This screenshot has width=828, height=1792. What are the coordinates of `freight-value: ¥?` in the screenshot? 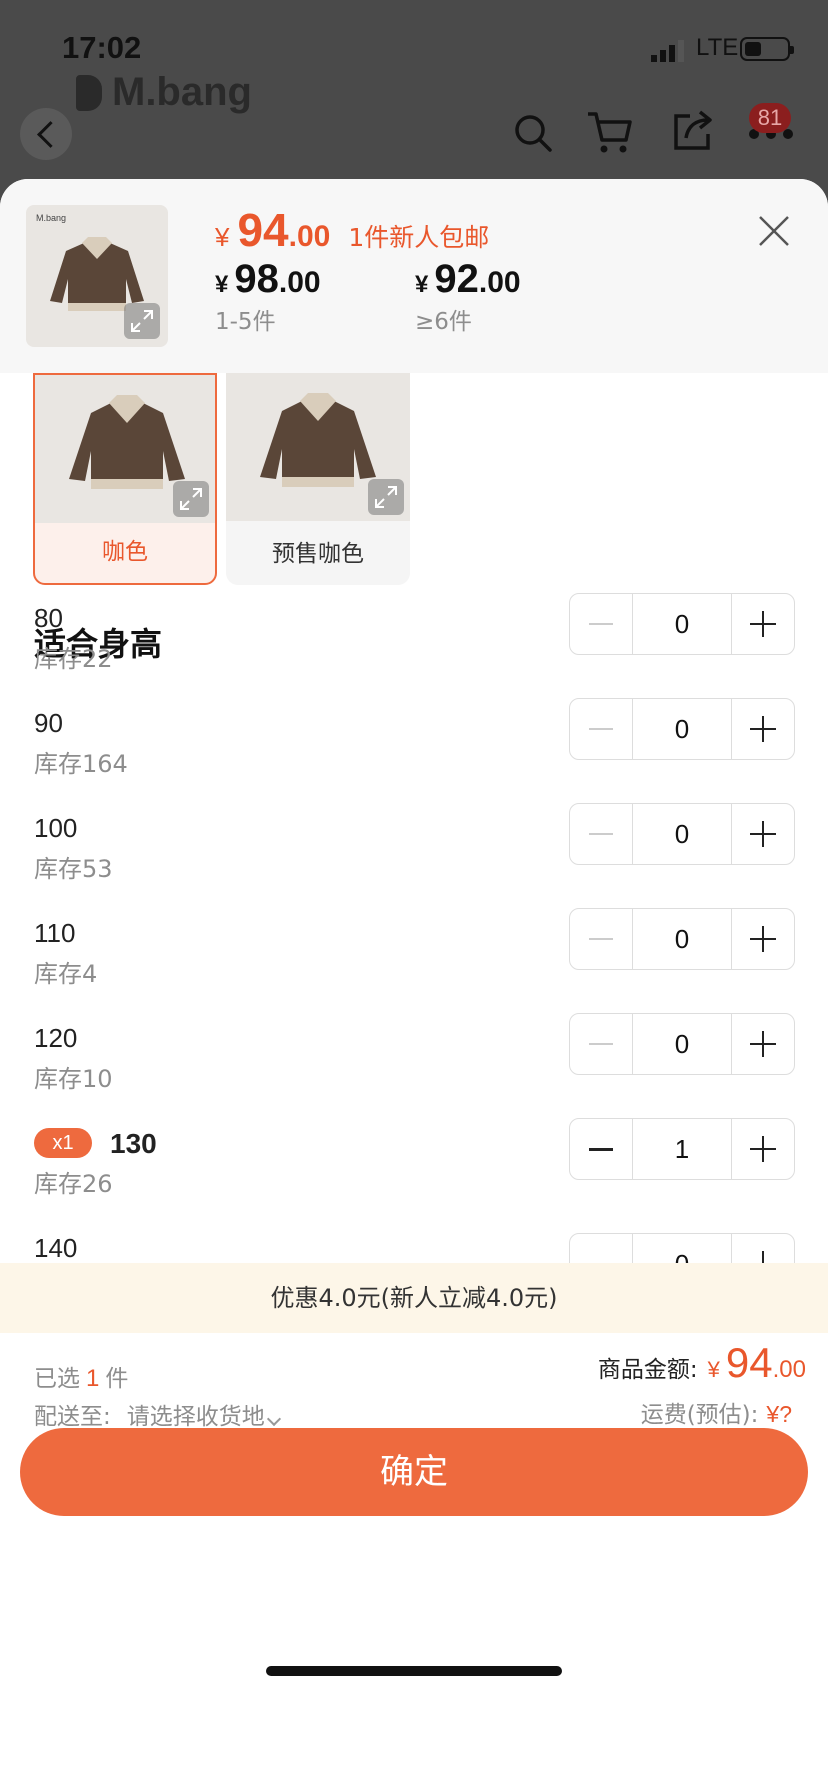 It's located at (779, 1414).